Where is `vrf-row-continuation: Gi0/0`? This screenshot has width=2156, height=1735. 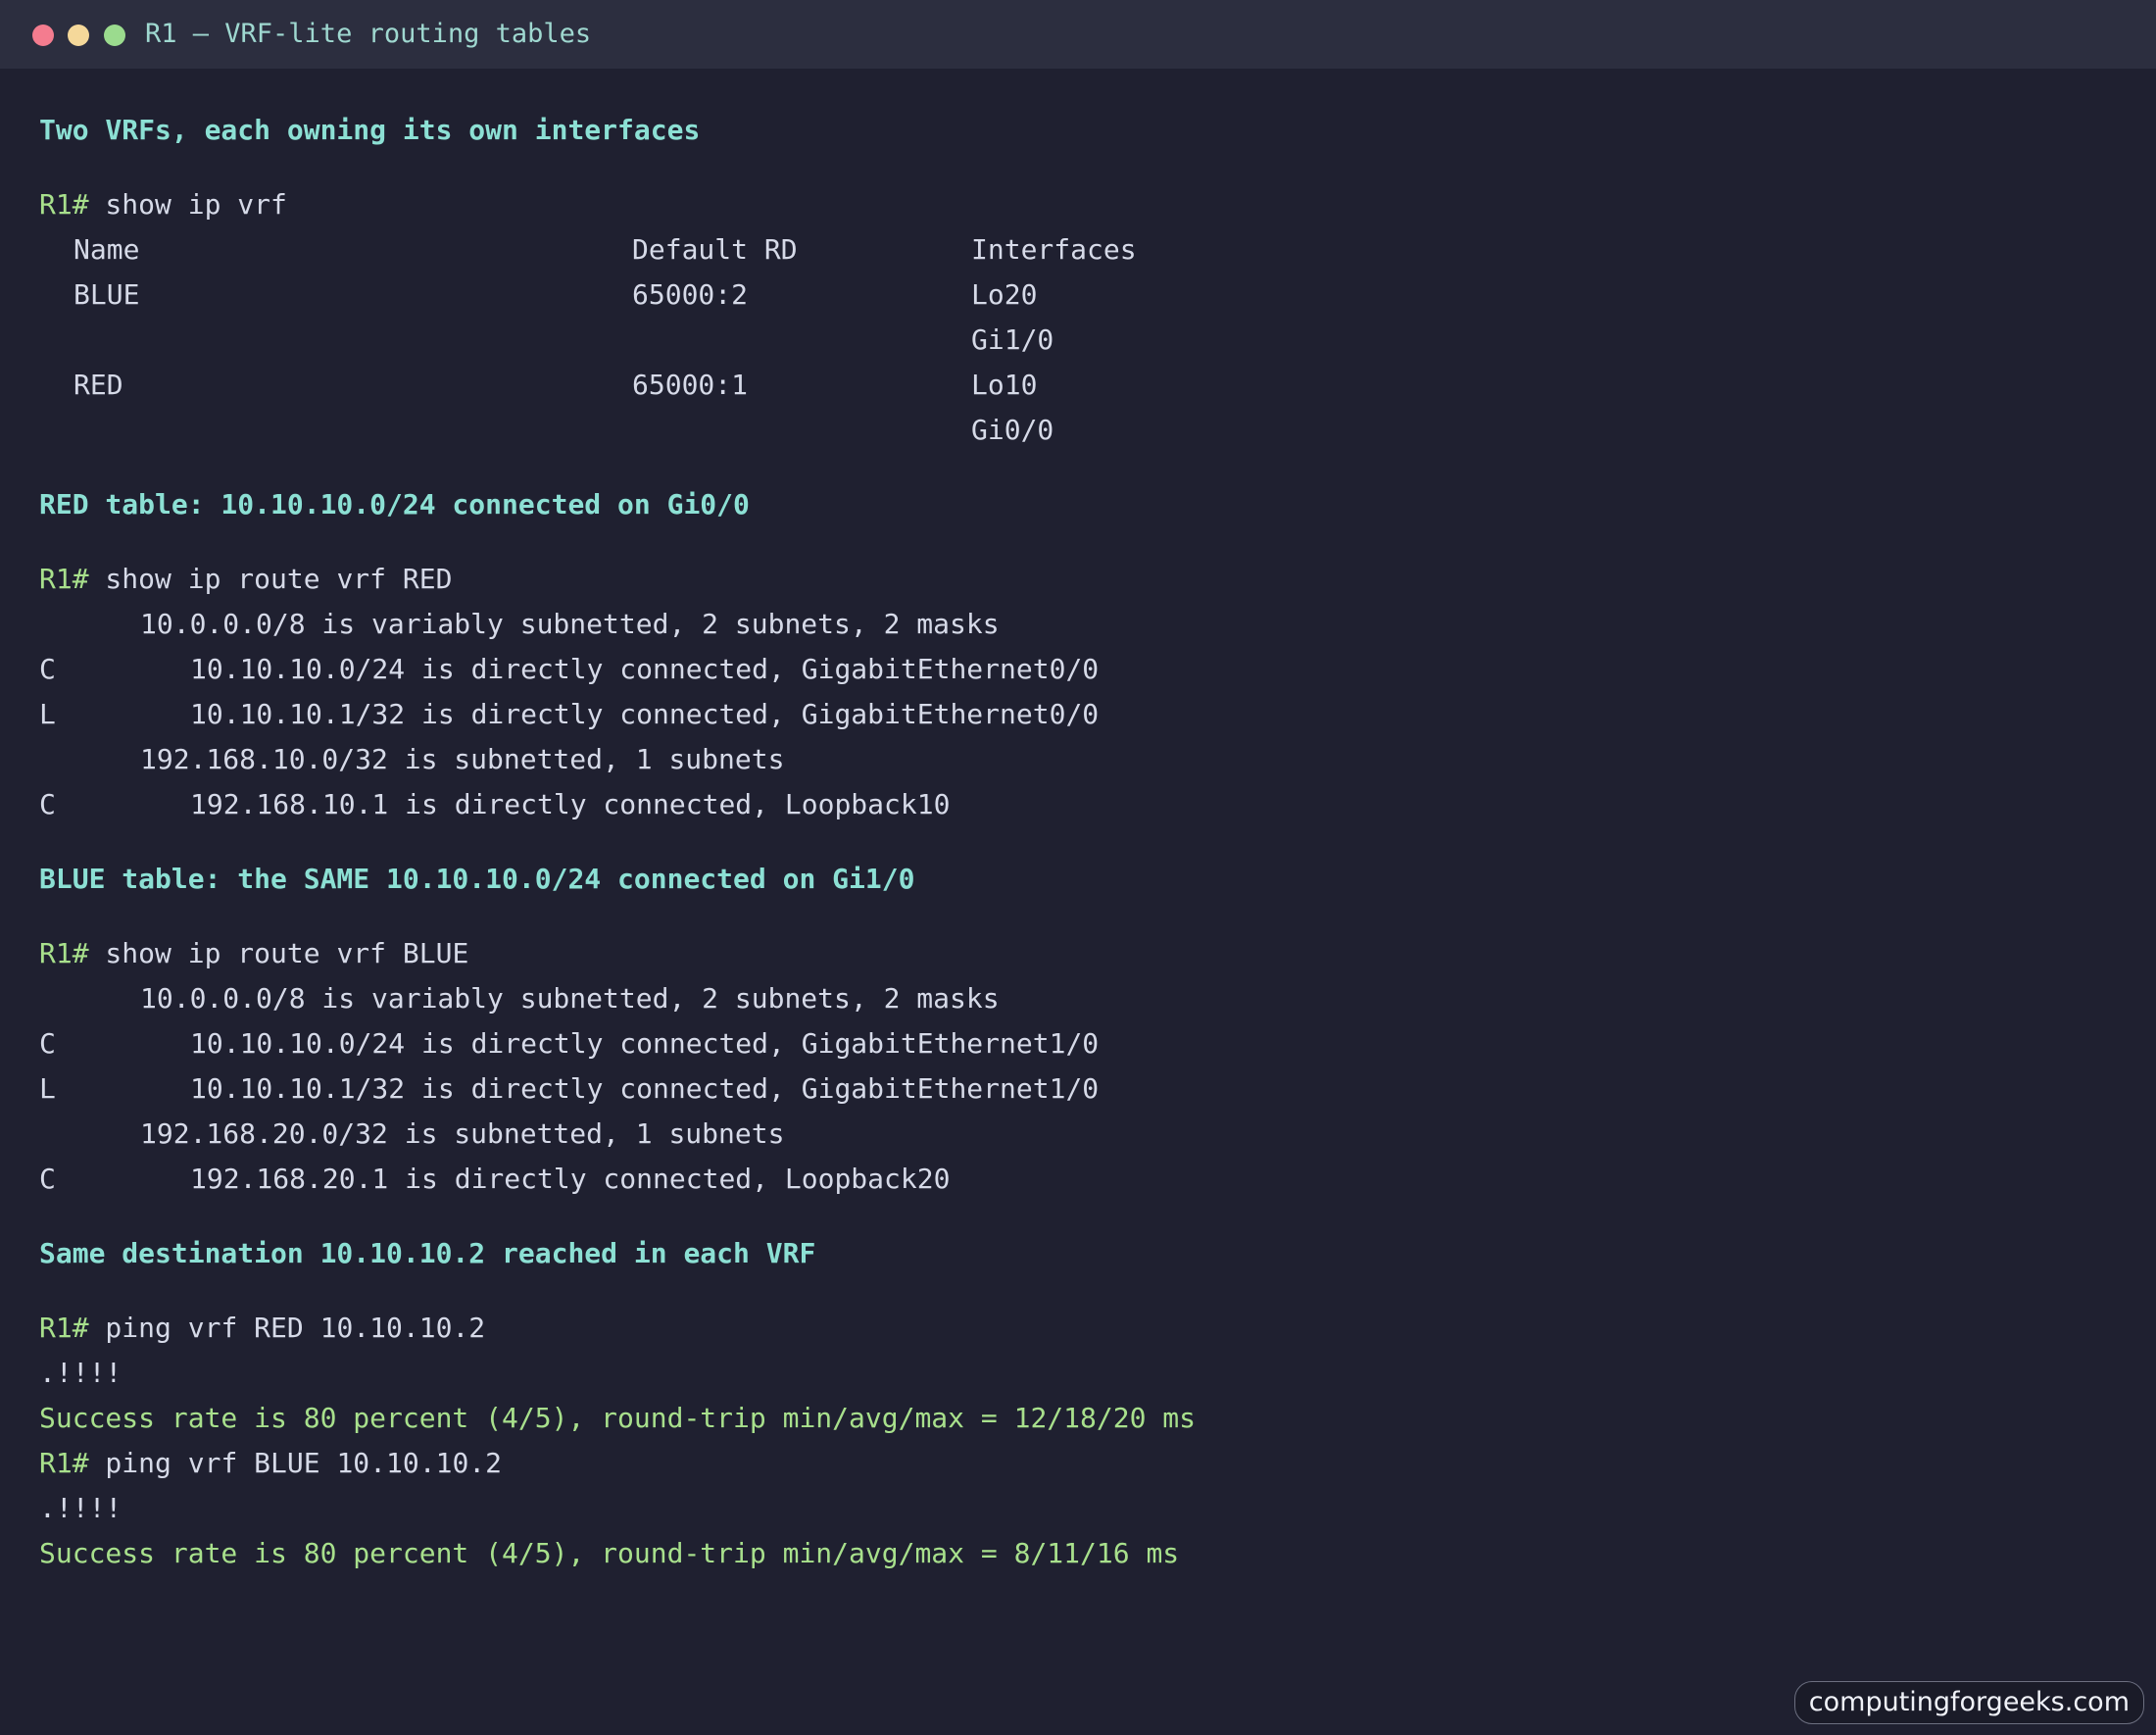 vrf-row-continuation: Gi0/0 is located at coordinates (1087, 430).